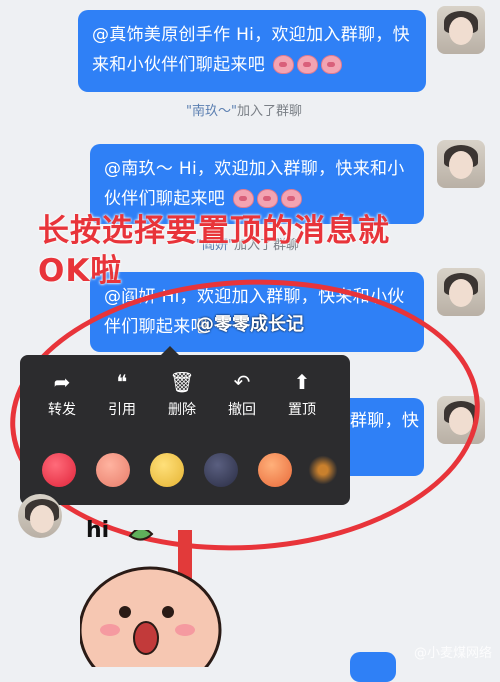  Describe the element at coordinates (150, 601) in the screenshot. I see `peach-character-icon` at that location.